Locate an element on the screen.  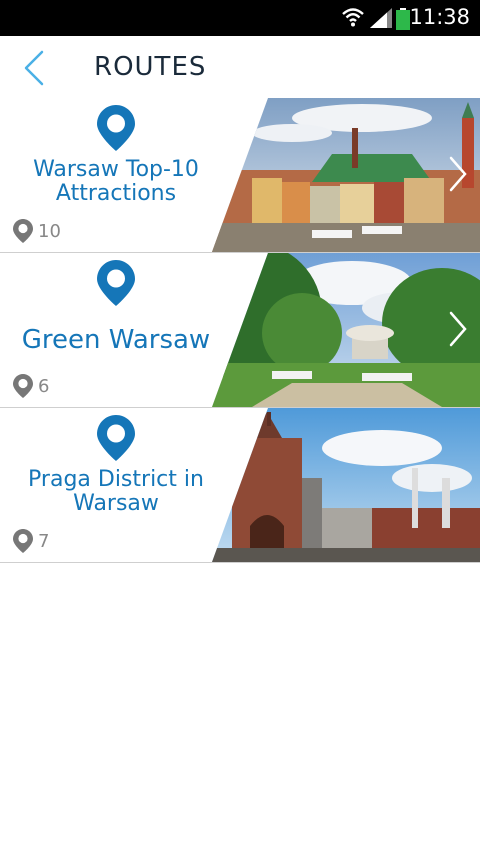
back-arrow-icon is located at coordinates (36, 68).